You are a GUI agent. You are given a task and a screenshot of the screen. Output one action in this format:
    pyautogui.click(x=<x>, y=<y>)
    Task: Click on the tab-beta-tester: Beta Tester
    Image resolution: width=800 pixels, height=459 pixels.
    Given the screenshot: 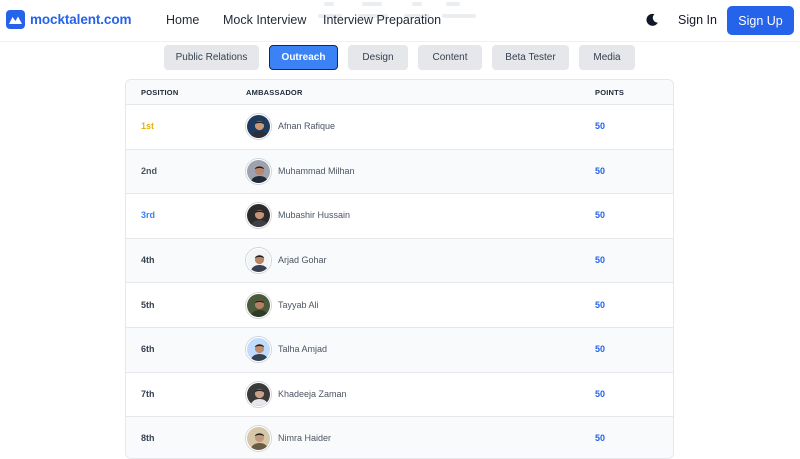 What is the action you would take?
    pyautogui.click(x=530, y=57)
    